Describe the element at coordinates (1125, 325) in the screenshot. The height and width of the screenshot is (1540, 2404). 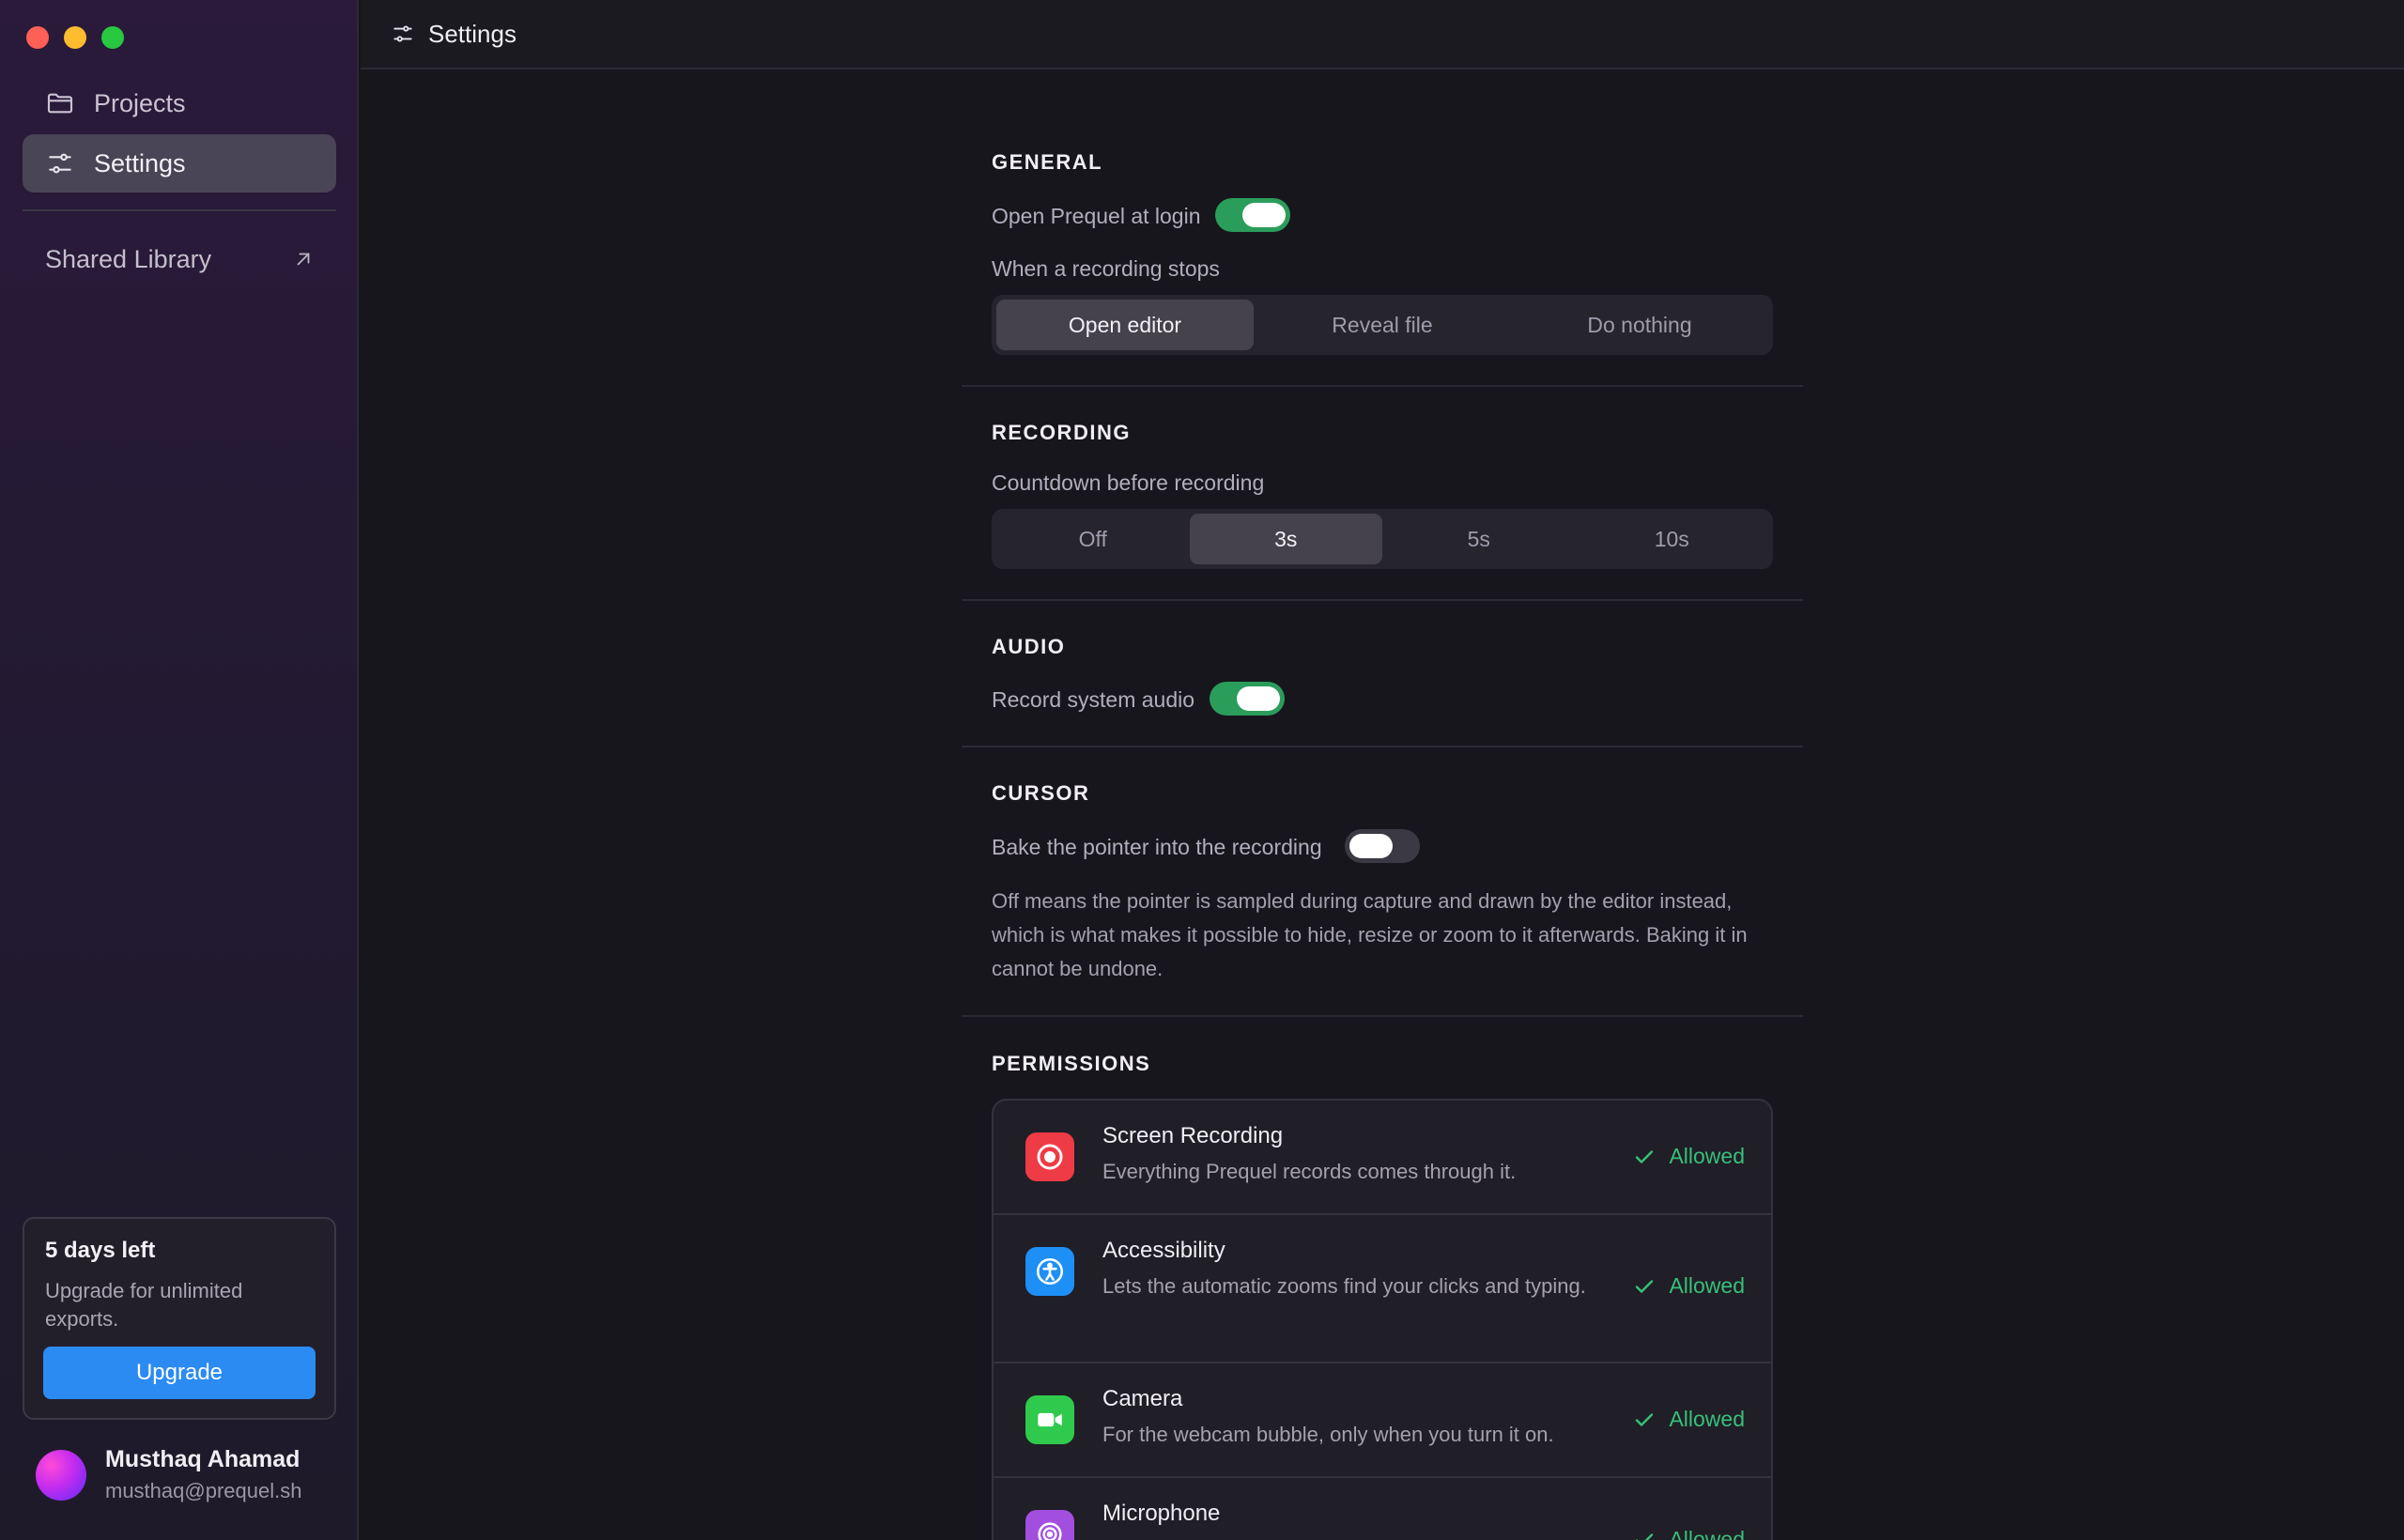
I see `option-open-editor: Open editor` at that location.